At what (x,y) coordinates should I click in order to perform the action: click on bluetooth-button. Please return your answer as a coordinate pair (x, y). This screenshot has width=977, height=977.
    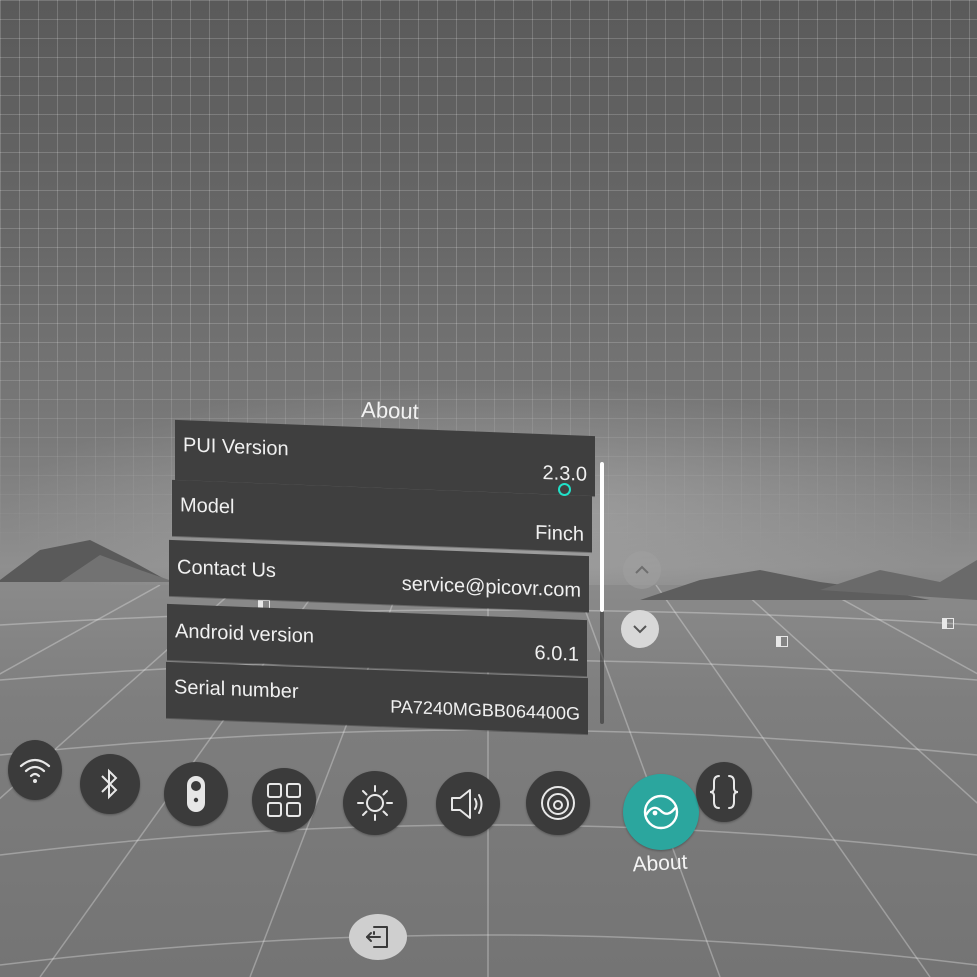
    Looking at the image, I should click on (110, 784).